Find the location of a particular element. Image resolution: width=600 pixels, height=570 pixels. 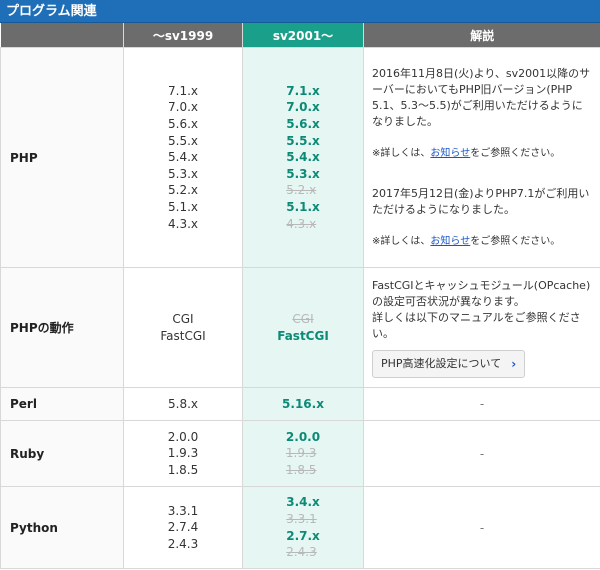

header-old-server: 〜sv1999 is located at coordinates (183, 35).